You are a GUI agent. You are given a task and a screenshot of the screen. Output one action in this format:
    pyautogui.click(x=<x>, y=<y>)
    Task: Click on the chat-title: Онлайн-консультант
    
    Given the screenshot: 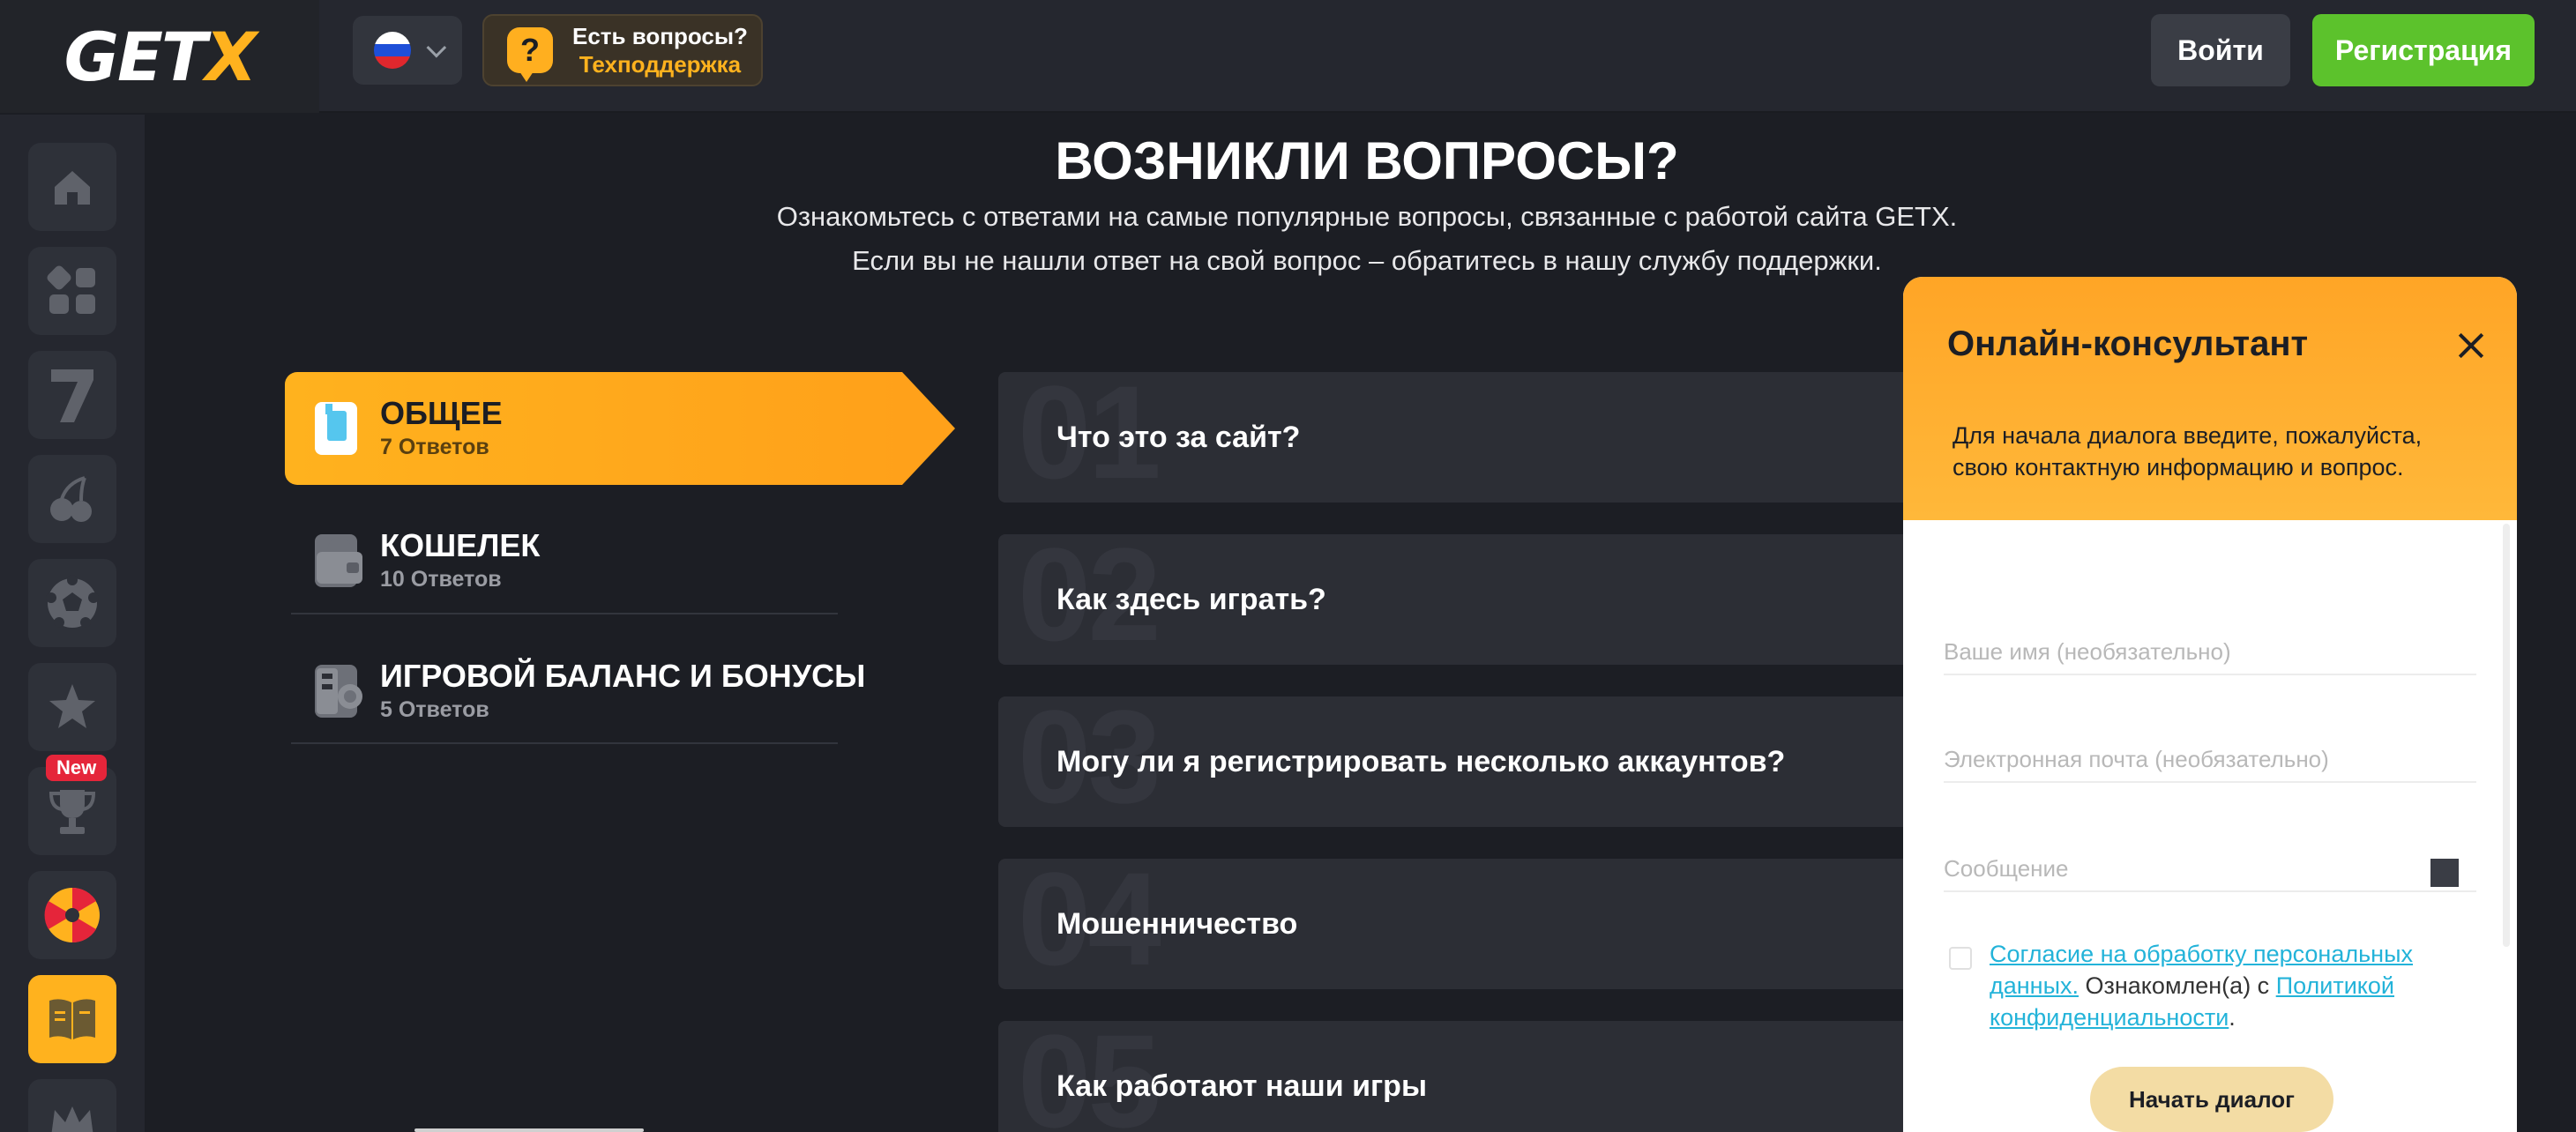 What is the action you would take?
    pyautogui.click(x=2128, y=344)
    